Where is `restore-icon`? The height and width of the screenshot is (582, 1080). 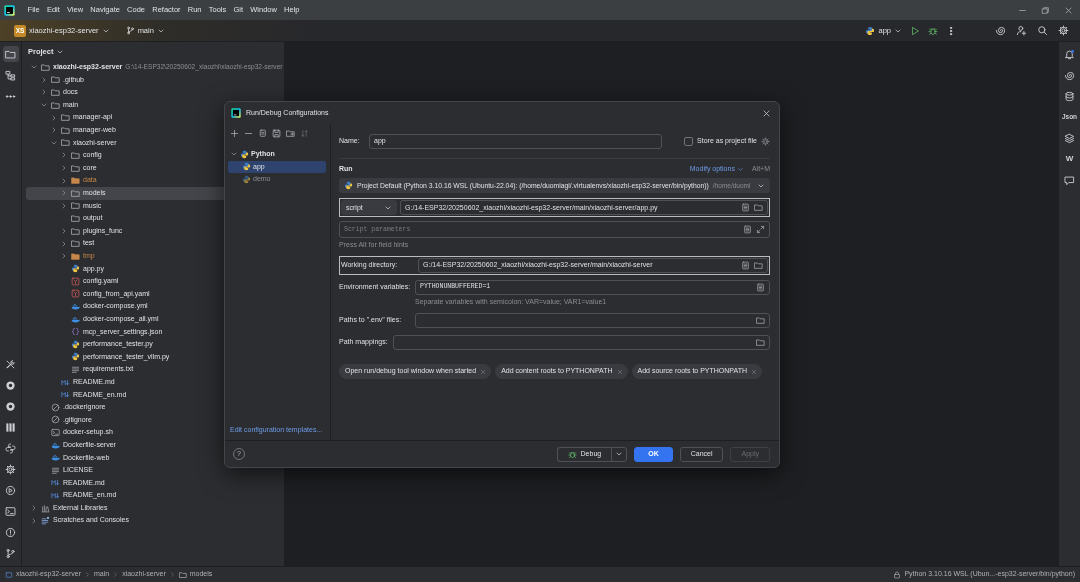
restore-icon is located at coordinates (1045, 10).